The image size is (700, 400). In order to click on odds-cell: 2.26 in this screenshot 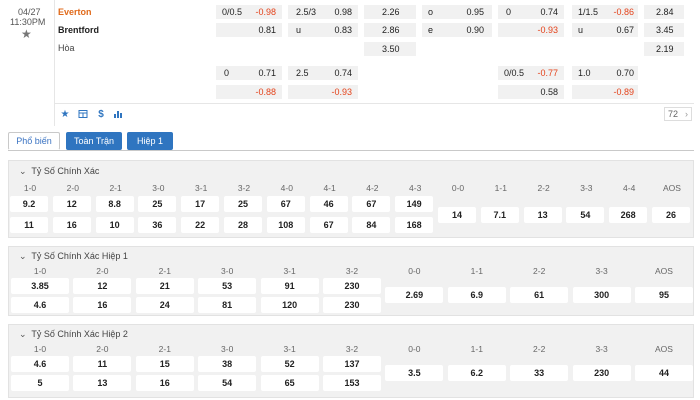, I will do `click(390, 12)`.